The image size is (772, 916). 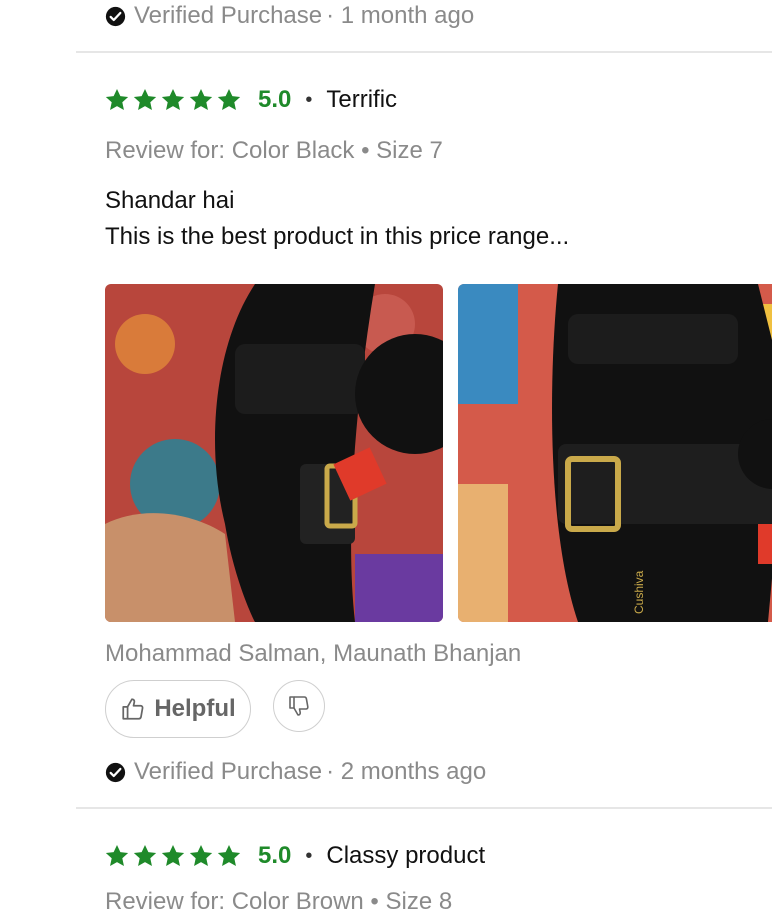 What do you see at coordinates (362, 99) in the screenshot?
I see `review-title: Terrific` at bounding box center [362, 99].